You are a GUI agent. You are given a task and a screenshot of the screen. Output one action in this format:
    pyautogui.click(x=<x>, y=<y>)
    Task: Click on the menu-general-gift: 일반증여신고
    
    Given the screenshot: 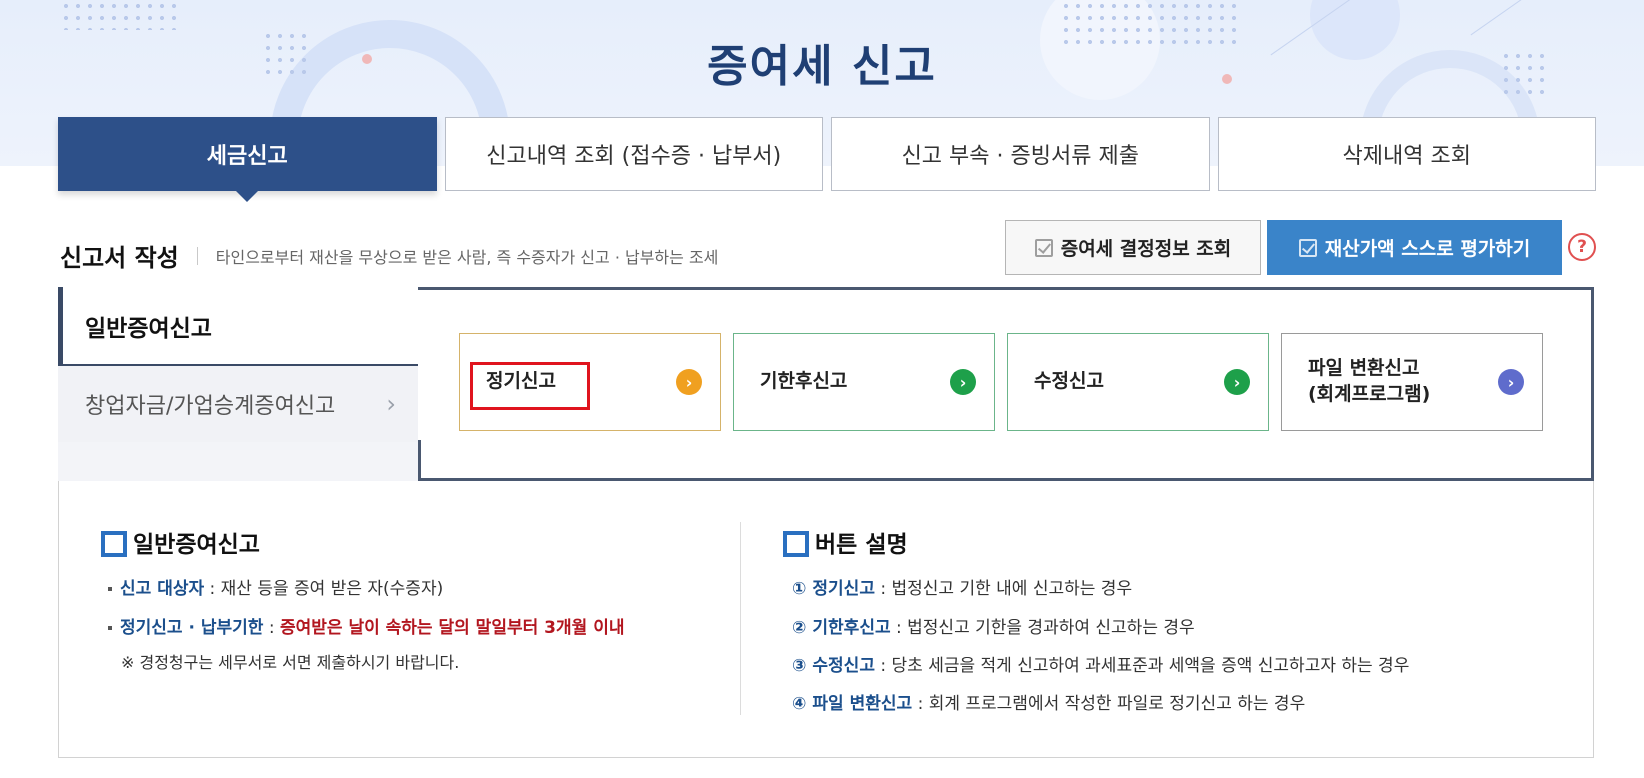 What is the action you would take?
    pyautogui.click(x=239, y=325)
    